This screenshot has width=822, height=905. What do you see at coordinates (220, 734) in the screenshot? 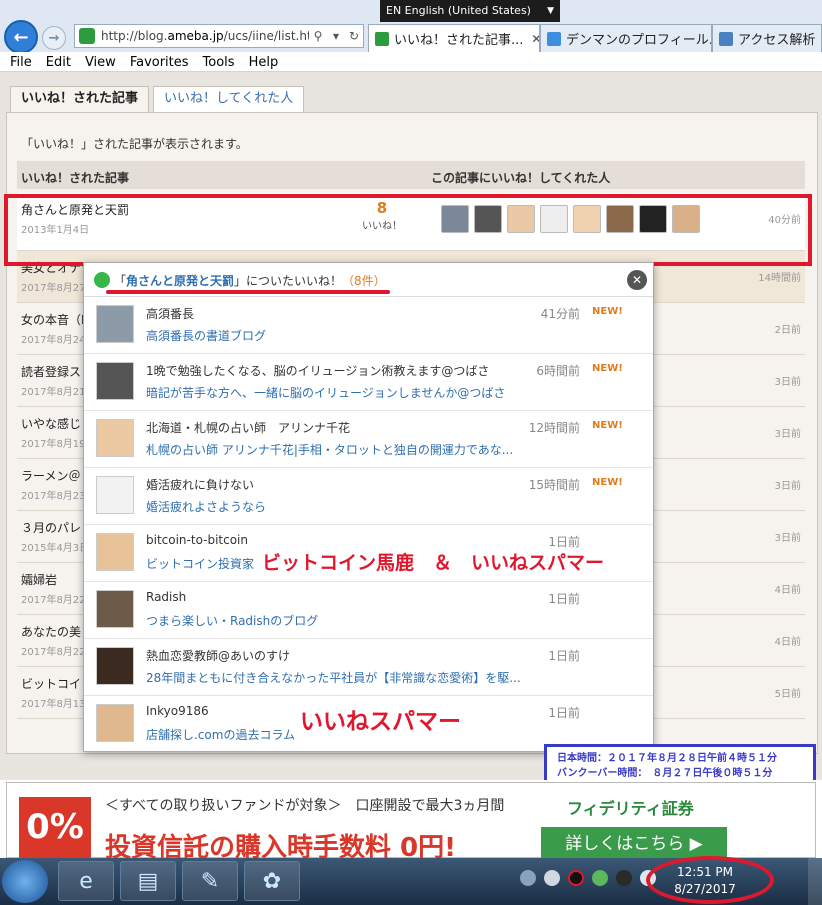
I see `blog-link: 店舗探し.comの過去コラム` at bounding box center [220, 734].